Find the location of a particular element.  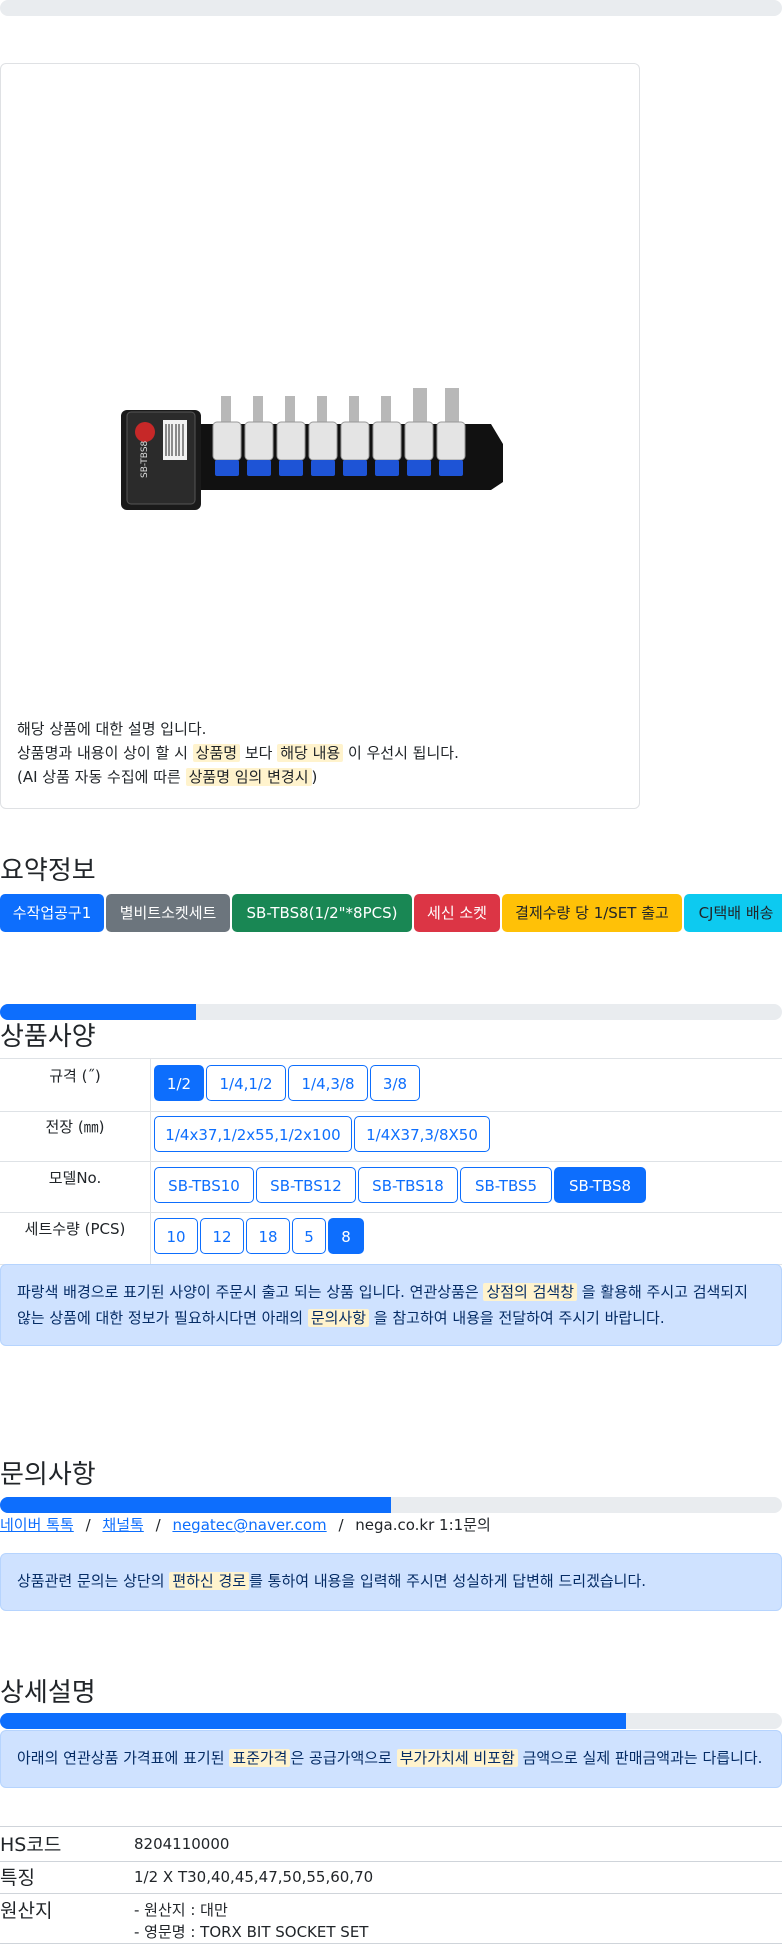

spec-row: 세트수량 (PCS) 10 12 18 5 8 is located at coordinates (391, 1238).